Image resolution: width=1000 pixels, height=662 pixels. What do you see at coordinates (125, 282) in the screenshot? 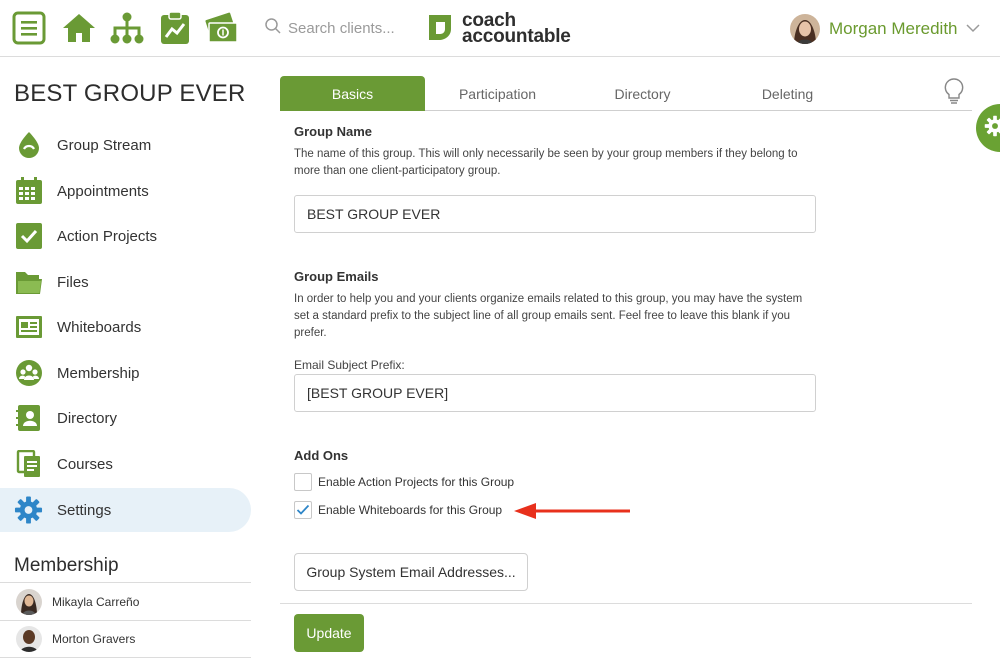
I see `sidebar-item-files: Files` at bounding box center [125, 282].